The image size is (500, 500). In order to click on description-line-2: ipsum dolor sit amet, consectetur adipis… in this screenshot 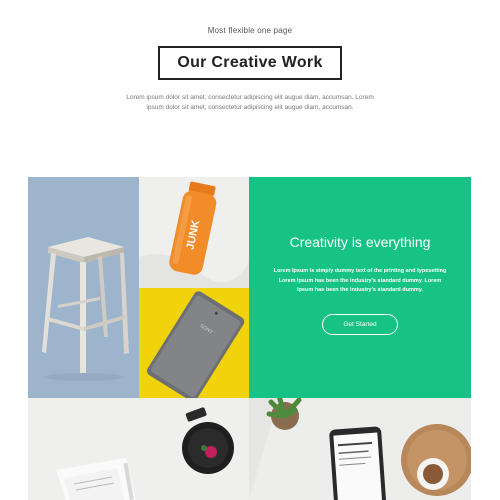, I will do `click(250, 107)`.